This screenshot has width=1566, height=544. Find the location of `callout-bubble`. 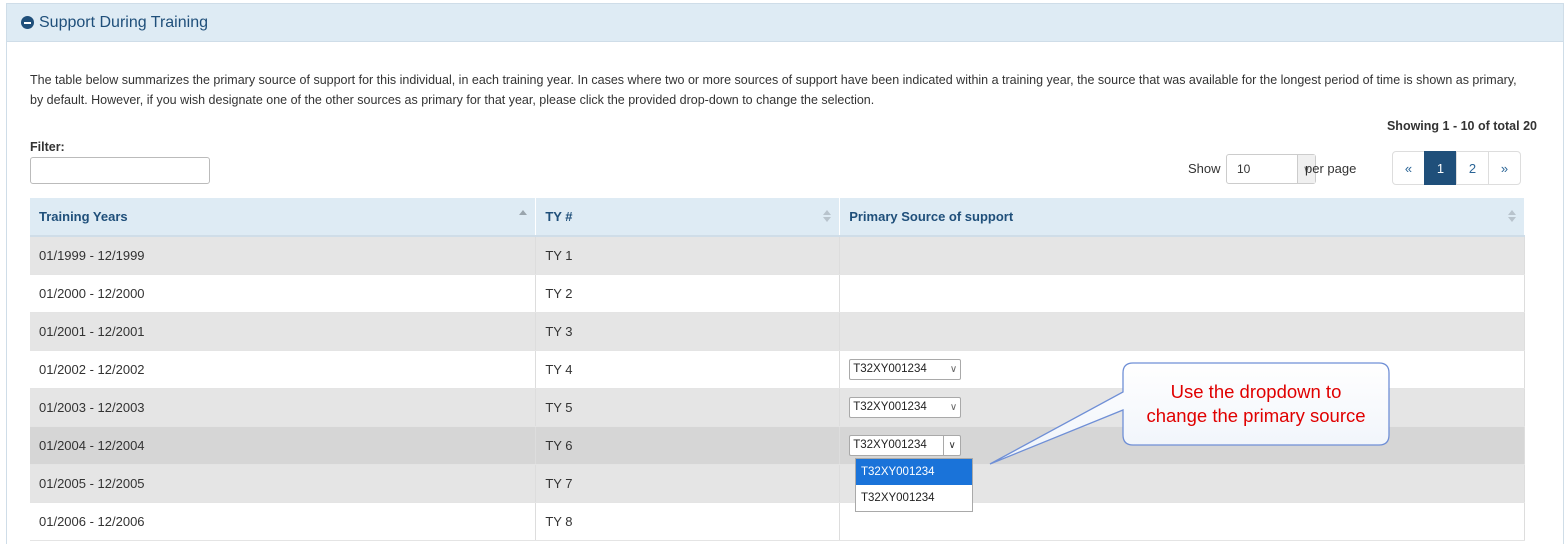

callout-bubble is located at coordinates (1189, 413).